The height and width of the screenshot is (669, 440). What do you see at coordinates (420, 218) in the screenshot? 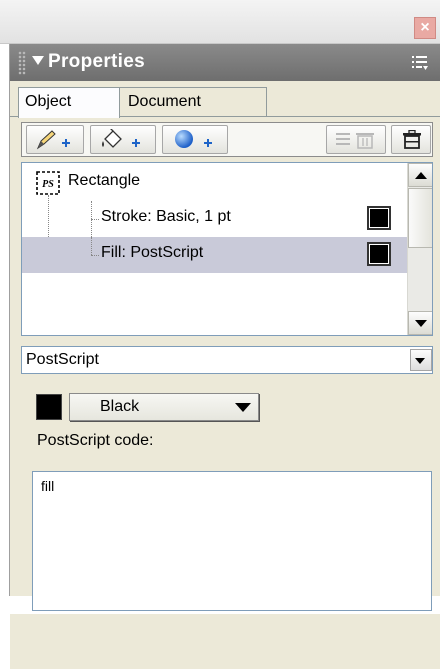
I see `scroll-thumb` at bounding box center [420, 218].